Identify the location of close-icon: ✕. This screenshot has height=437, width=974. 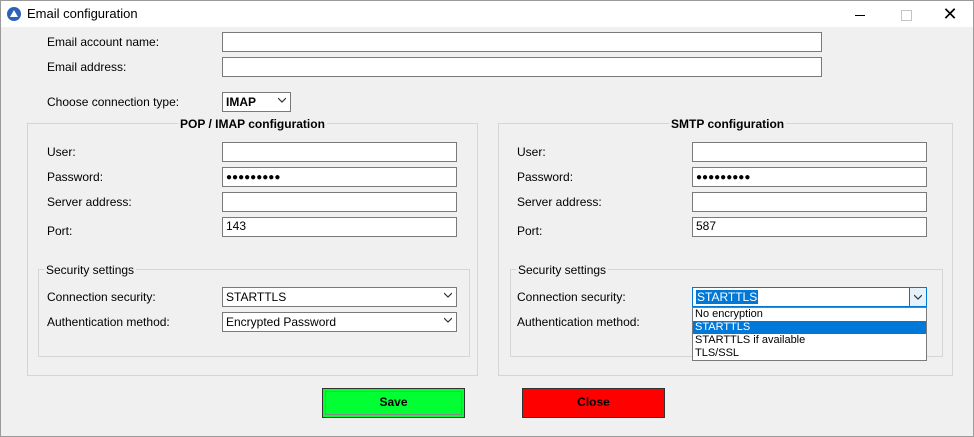
(950, 14).